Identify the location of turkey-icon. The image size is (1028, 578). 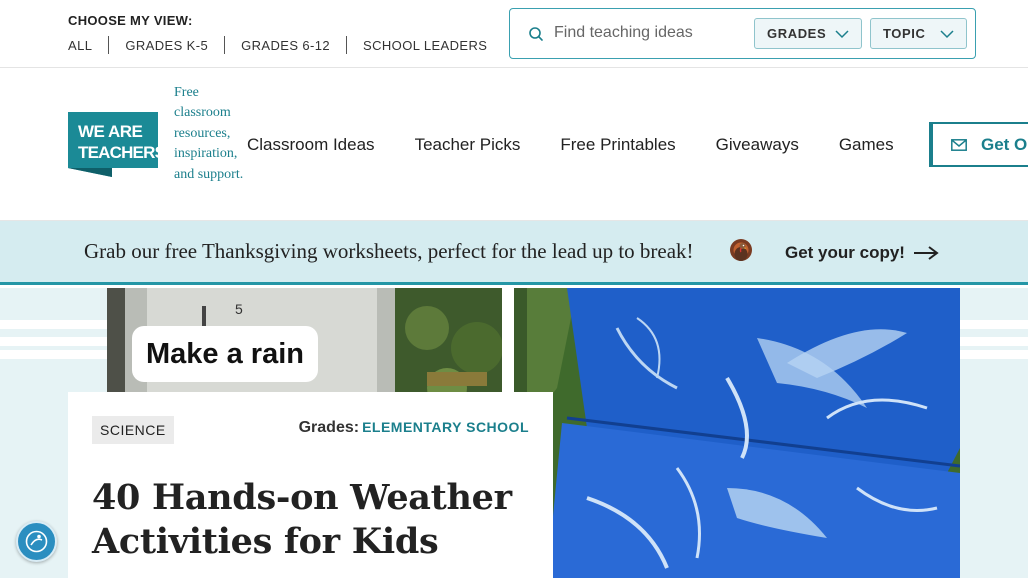
(741, 250).